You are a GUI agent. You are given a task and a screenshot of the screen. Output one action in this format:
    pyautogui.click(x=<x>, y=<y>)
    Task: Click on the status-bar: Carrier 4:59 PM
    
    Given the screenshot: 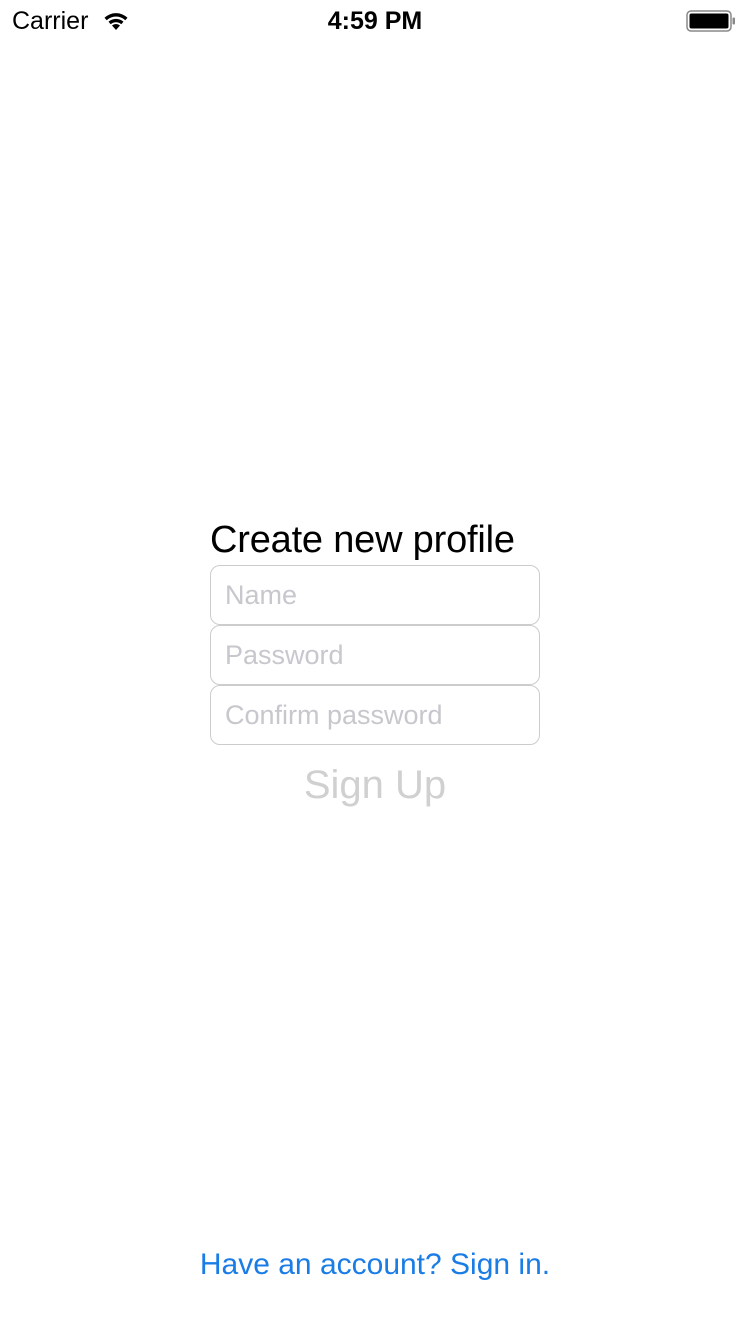 What is the action you would take?
    pyautogui.click(x=375, y=20)
    